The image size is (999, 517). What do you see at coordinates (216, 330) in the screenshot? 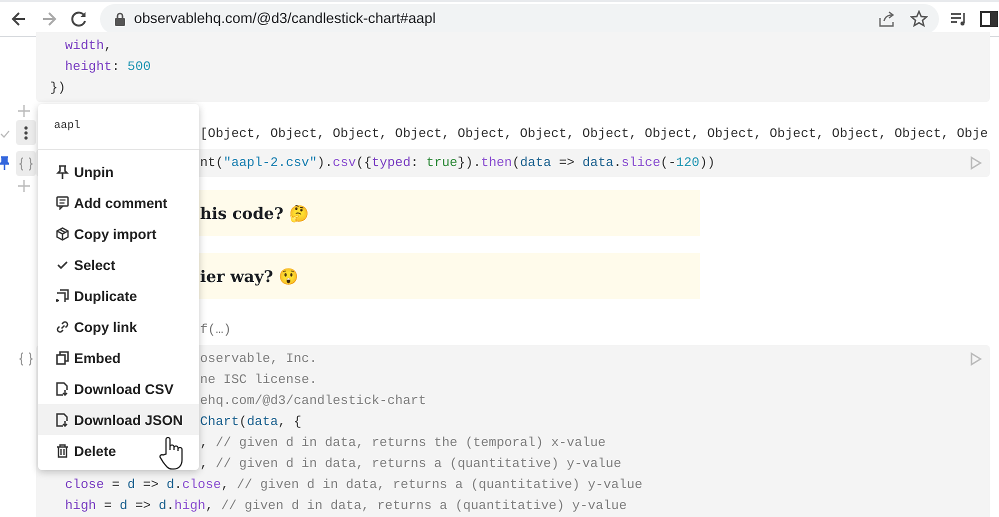
I see `code-line: f(…)` at bounding box center [216, 330].